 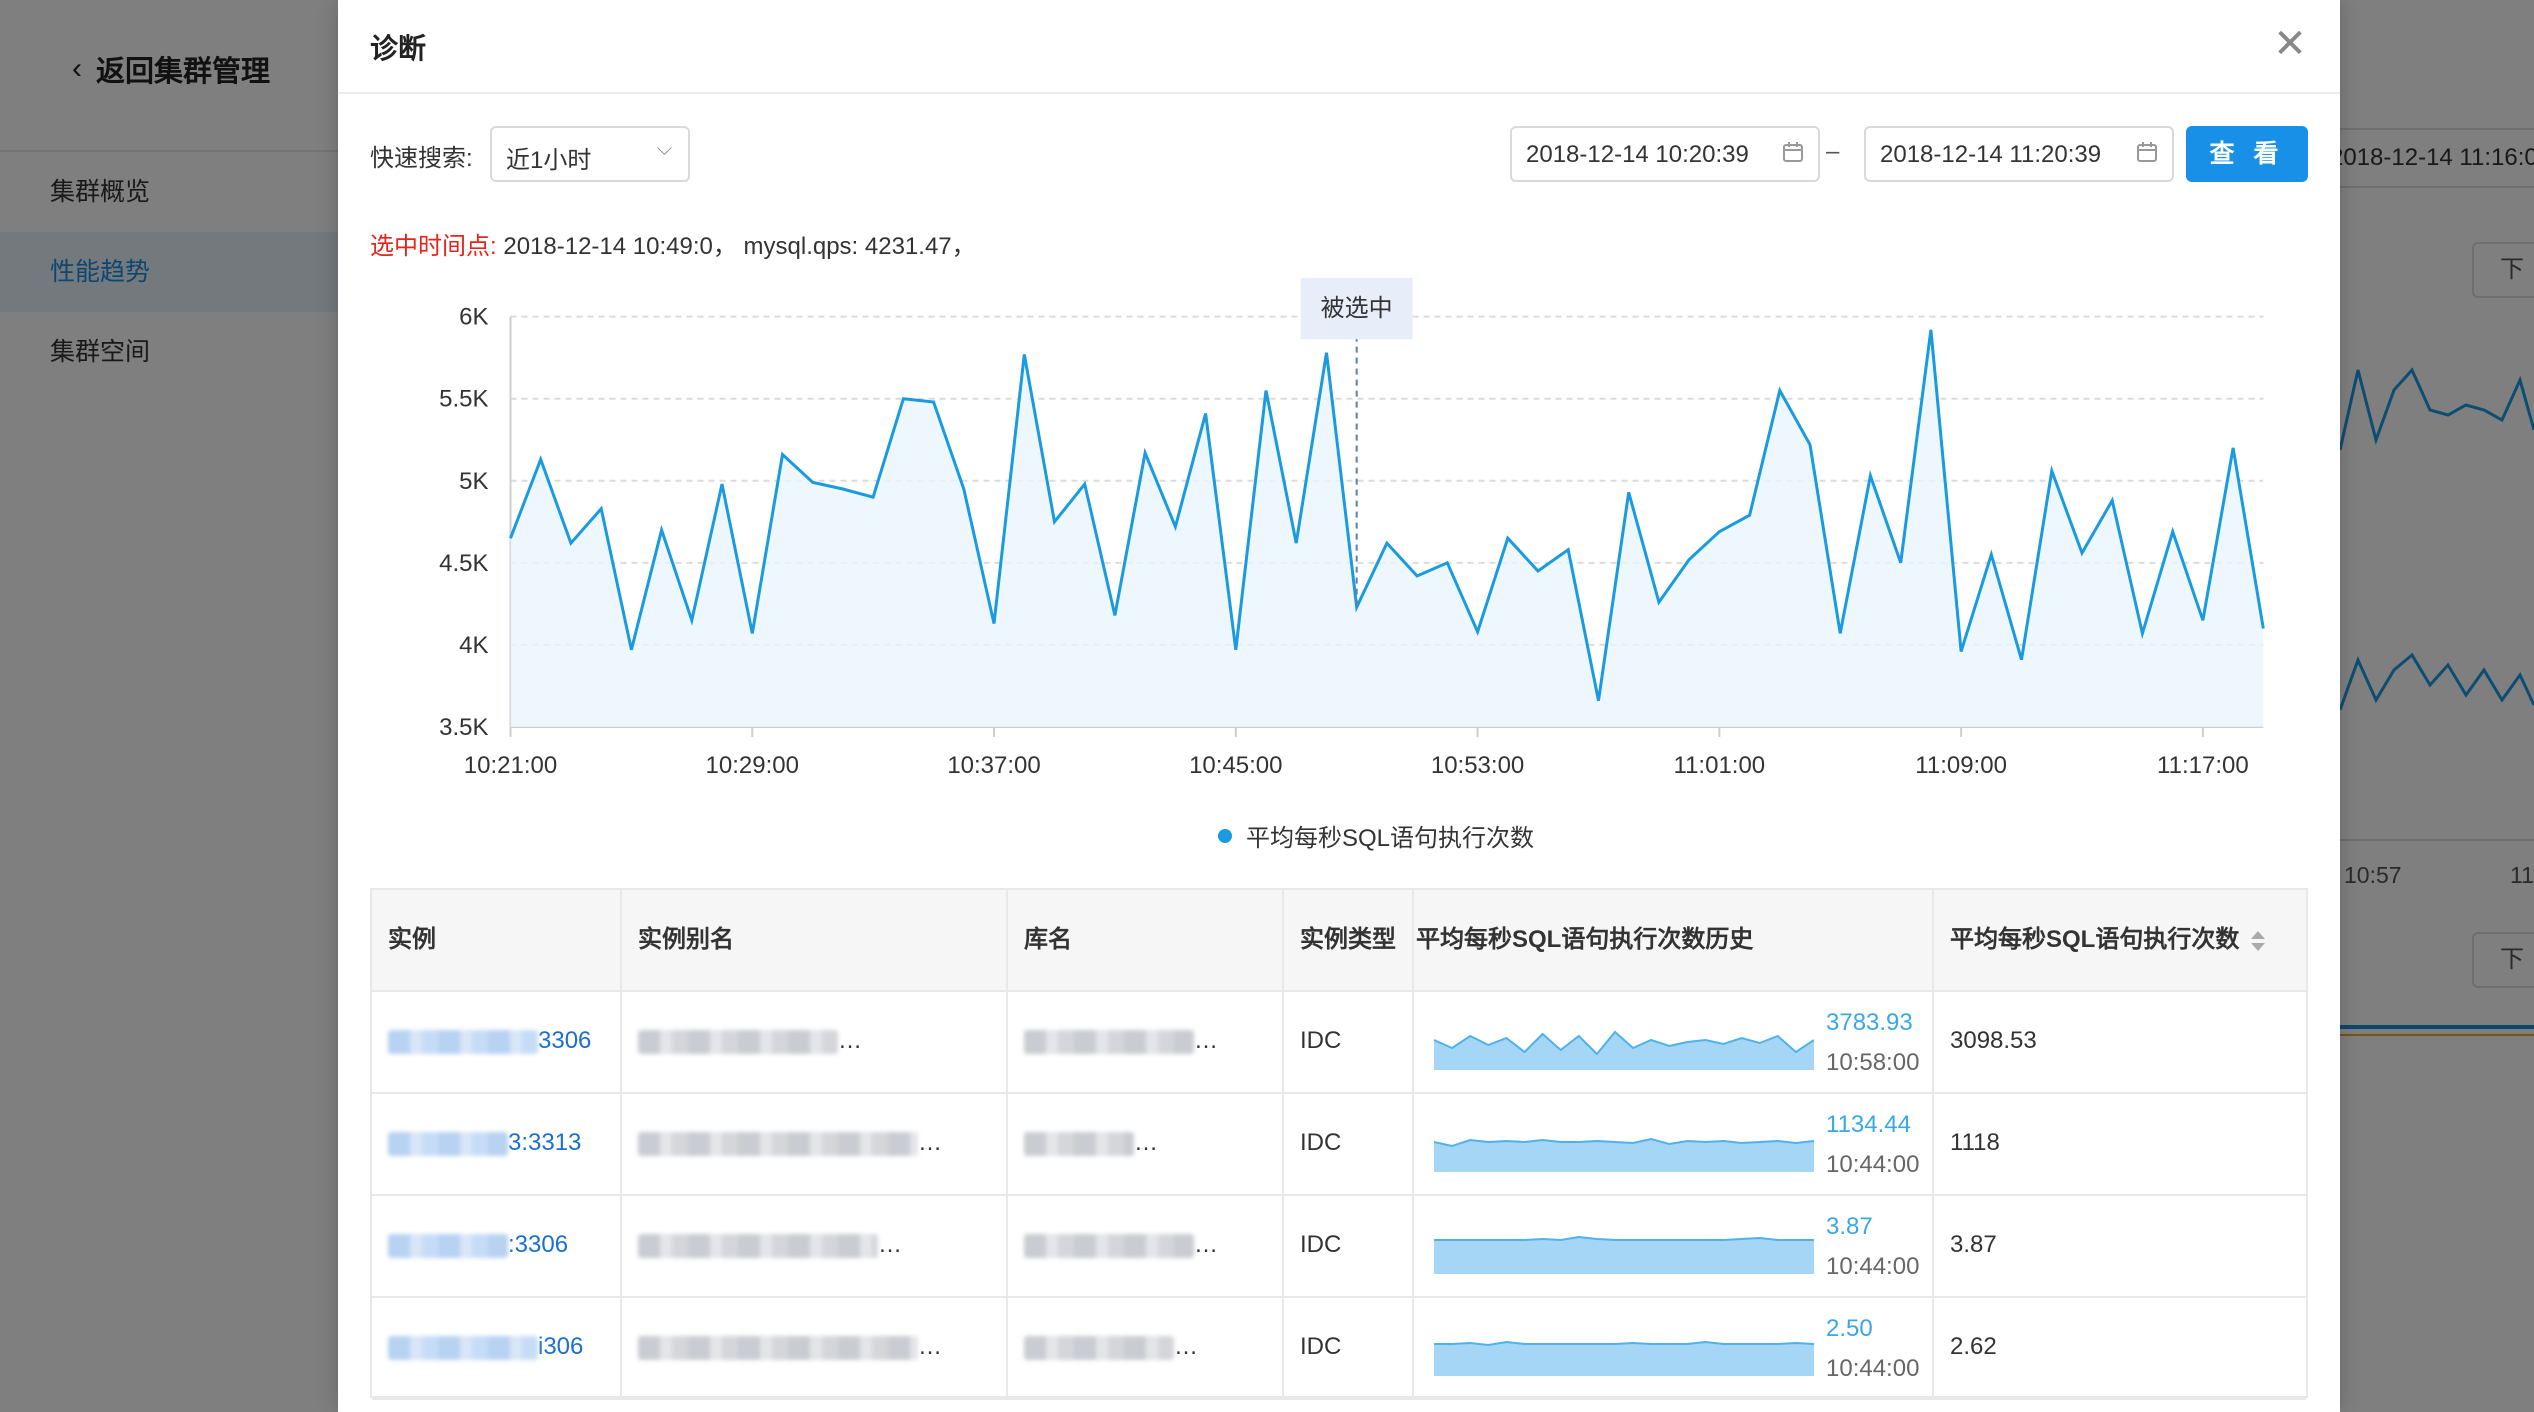 What do you see at coordinates (739, 246) in the screenshot?
I see `selected-point-text: 2018-12-14 10:49:0， mysql.qps: 4231.47，` at bounding box center [739, 246].